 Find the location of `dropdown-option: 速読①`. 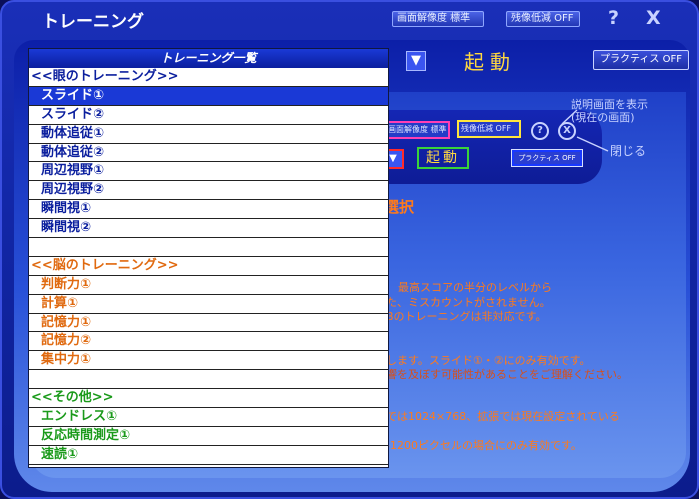

dropdown-option: 速読① is located at coordinates (208, 455).